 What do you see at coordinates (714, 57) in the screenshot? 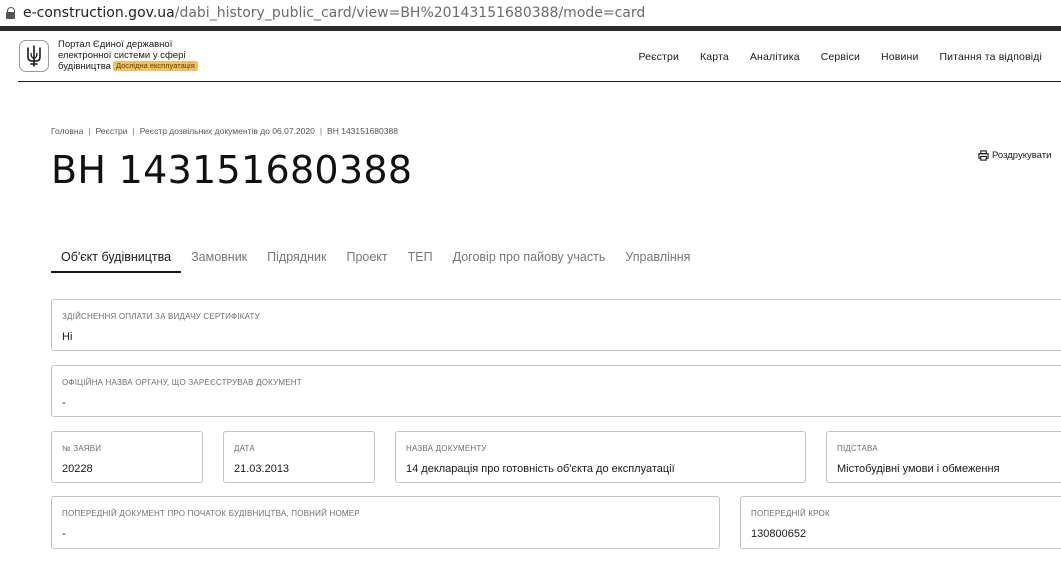
I see `nav-item-map: Карта` at bounding box center [714, 57].